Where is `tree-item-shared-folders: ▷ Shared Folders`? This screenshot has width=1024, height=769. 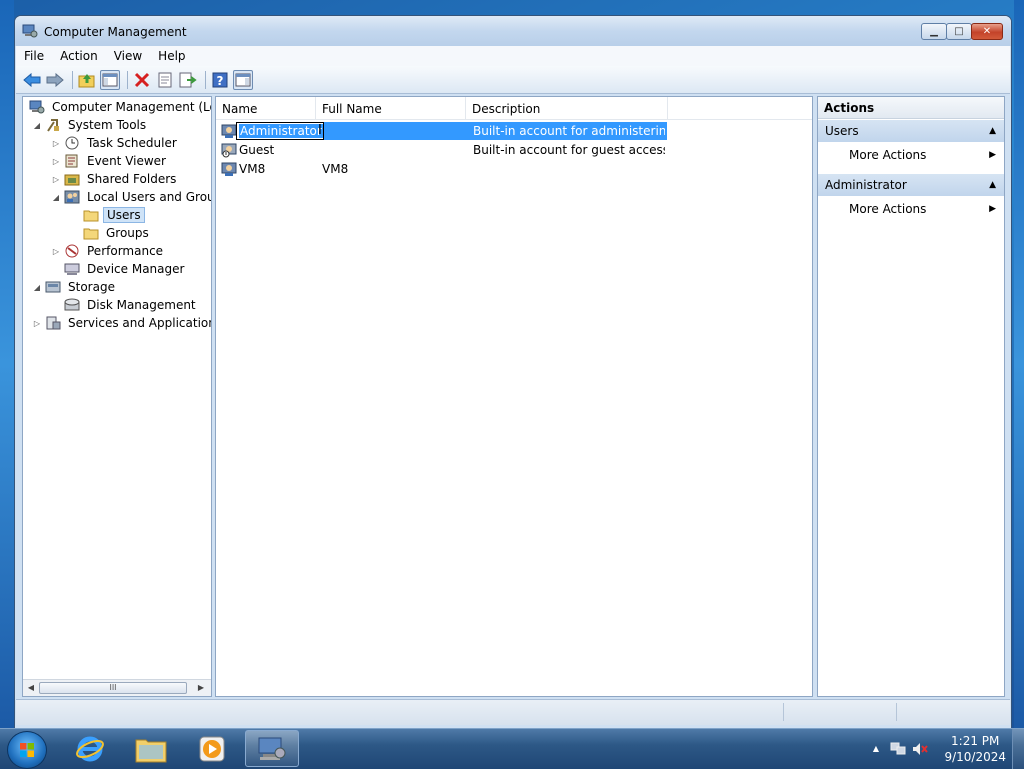 tree-item-shared-folders: ▷ Shared Folders is located at coordinates (114, 179).